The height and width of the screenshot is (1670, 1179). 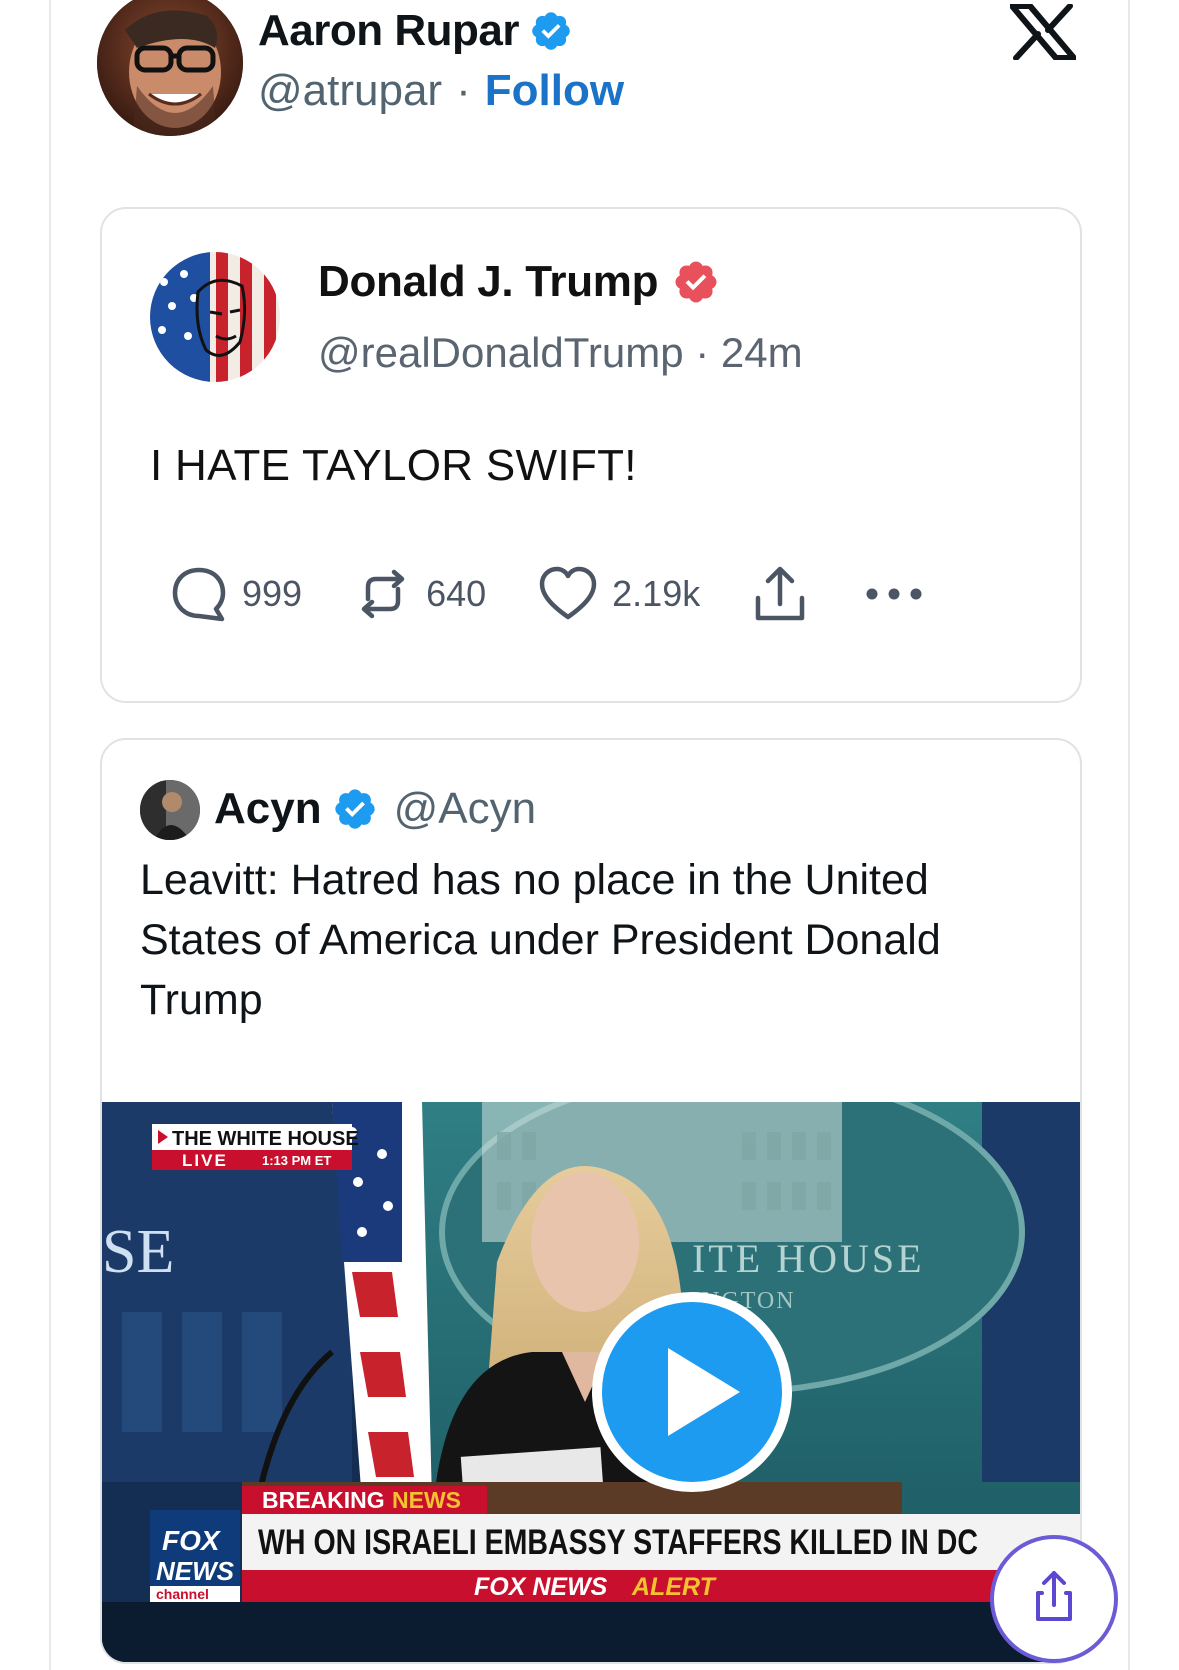 I want to click on more-dots-icon, so click(x=894, y=594).